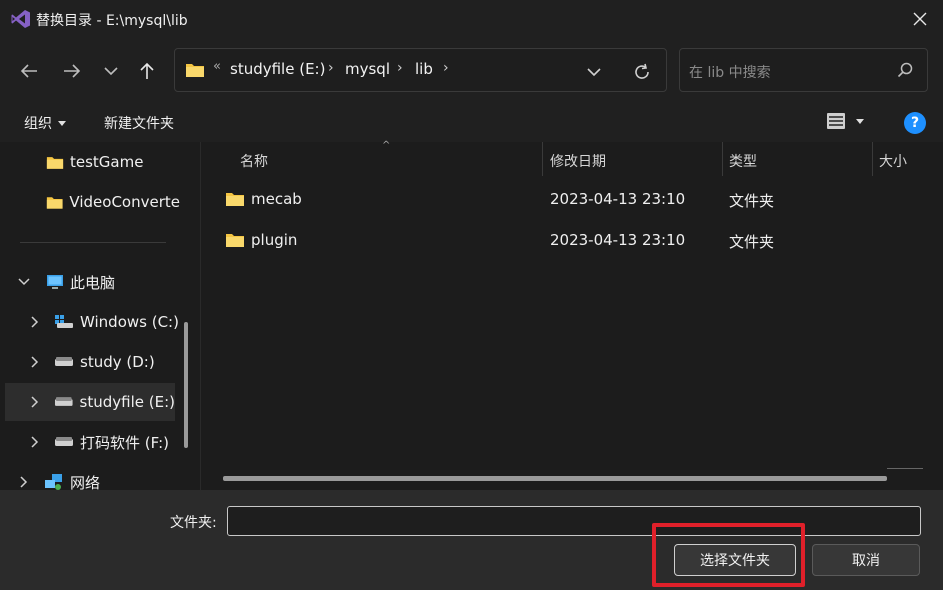 This screenshot has width=943, height=590. Describe the element at coordinates (424, 69) in the screenshot. I see `breadcrumb-lib: lib` at that location.